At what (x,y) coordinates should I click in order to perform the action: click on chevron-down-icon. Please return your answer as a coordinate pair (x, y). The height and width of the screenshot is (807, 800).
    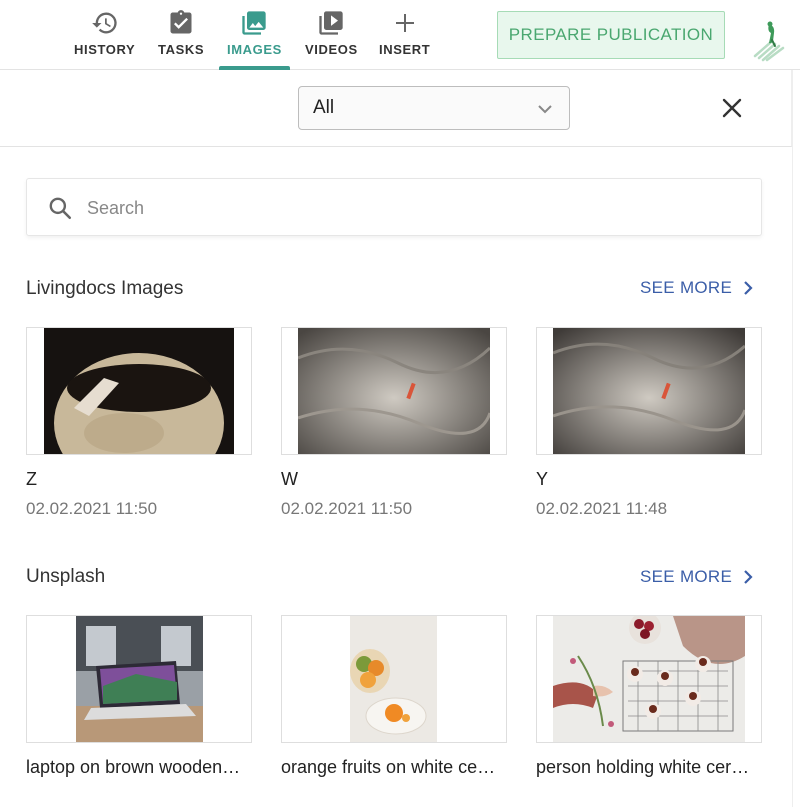
    Looking at the image, I should click on (545, 112).